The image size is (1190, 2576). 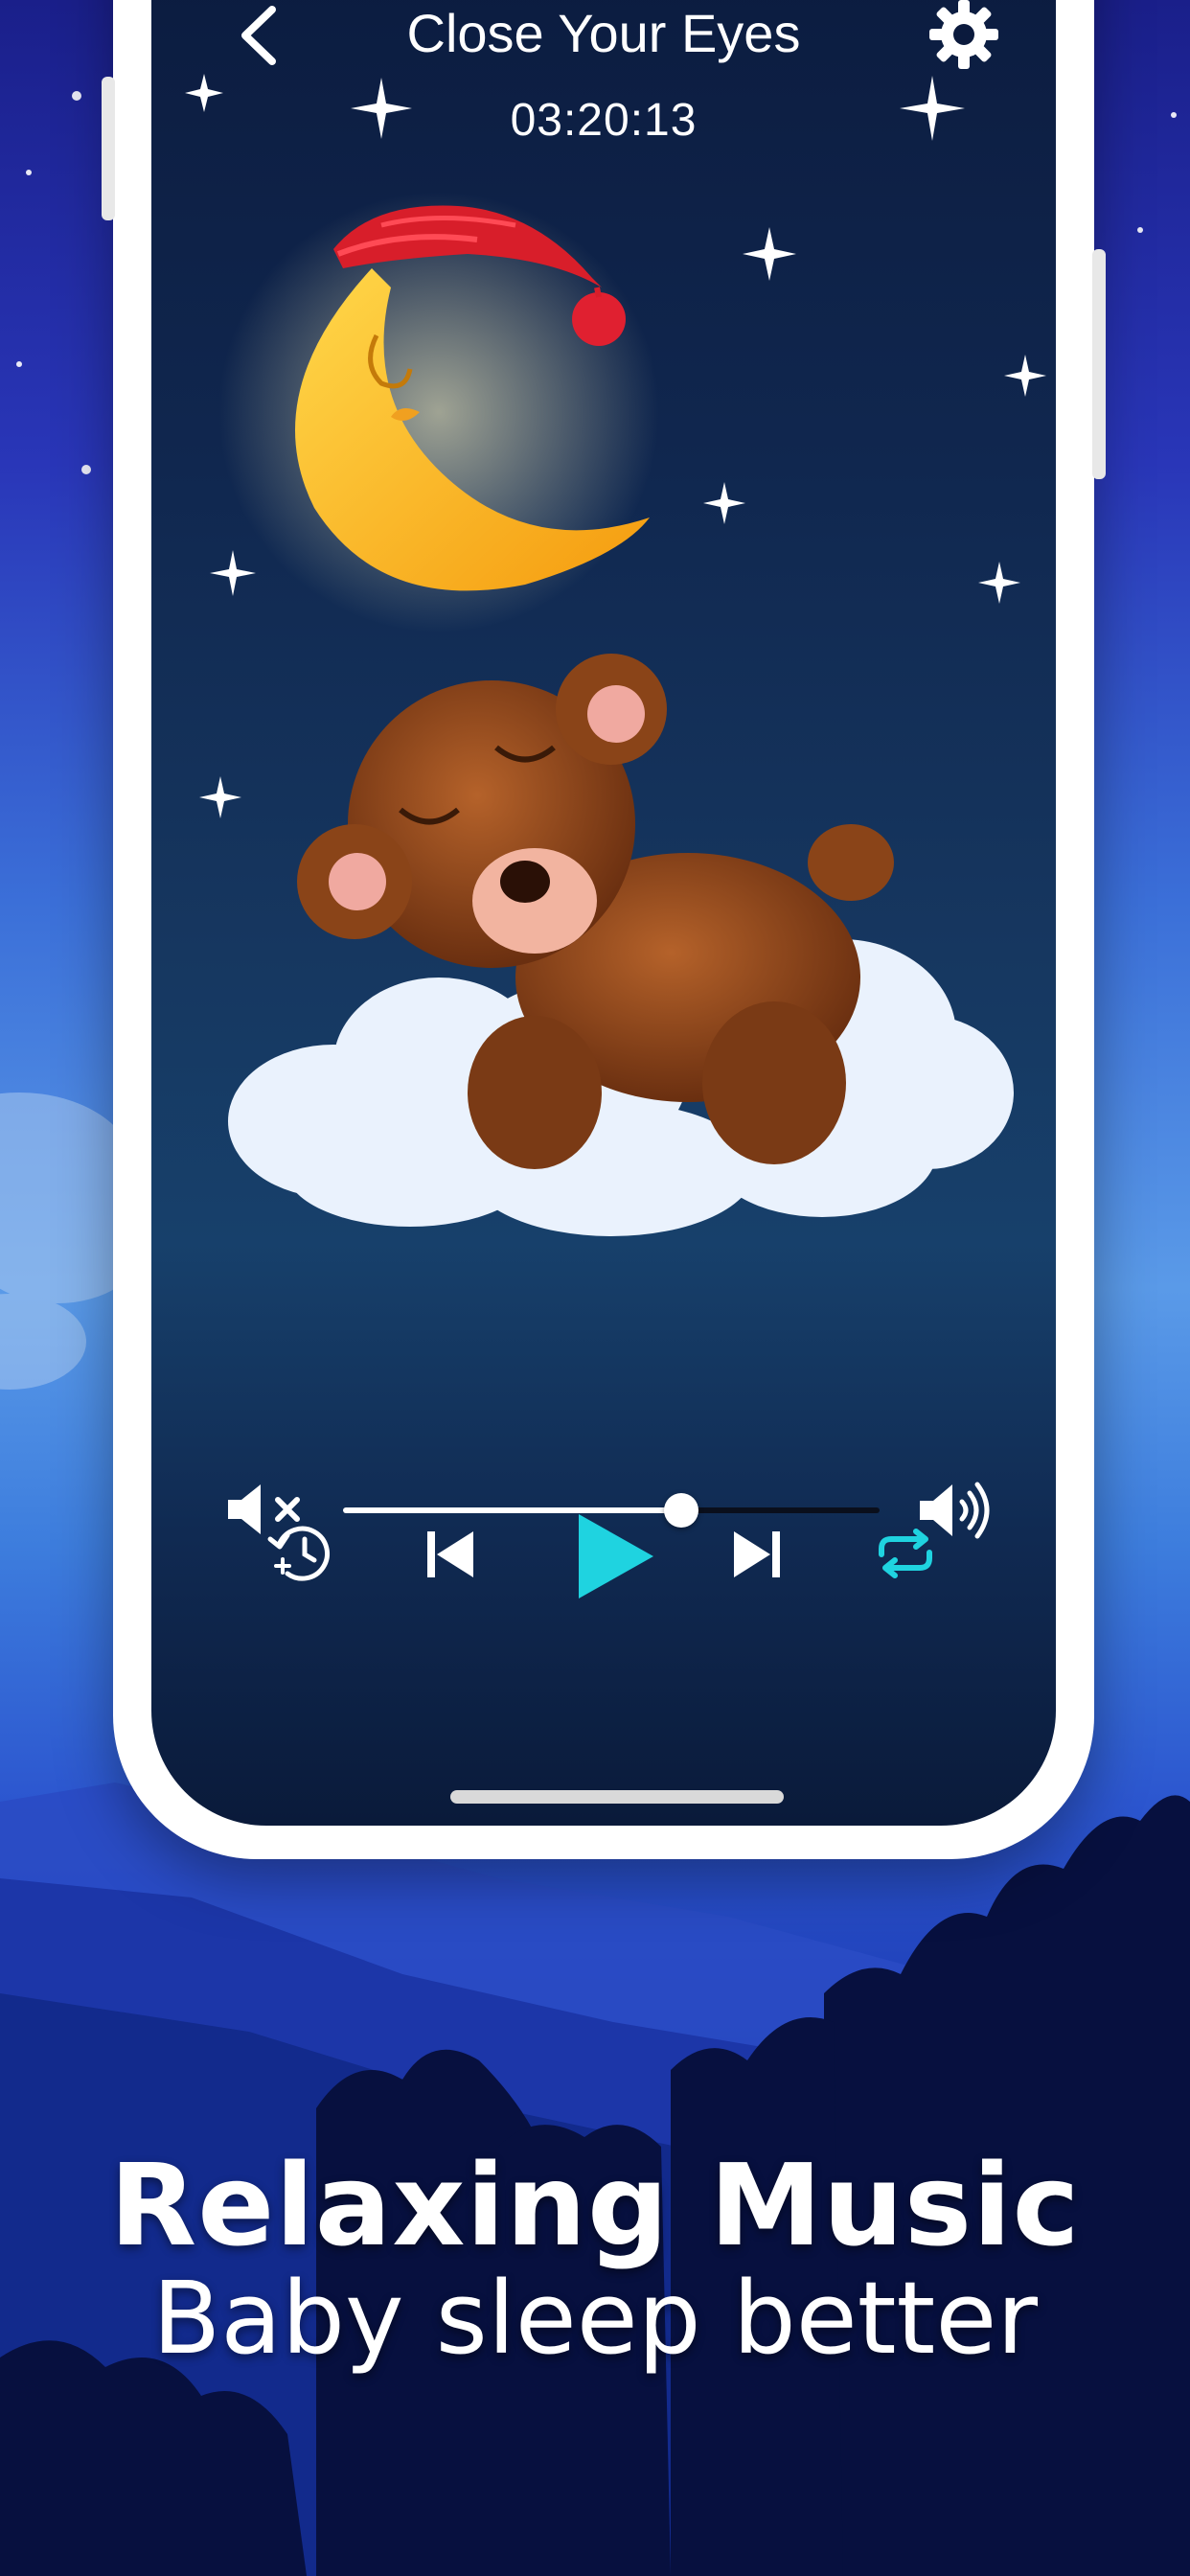 I want to click on sleep-timer-readout: 03:20:13, so click(x=604, y=120).